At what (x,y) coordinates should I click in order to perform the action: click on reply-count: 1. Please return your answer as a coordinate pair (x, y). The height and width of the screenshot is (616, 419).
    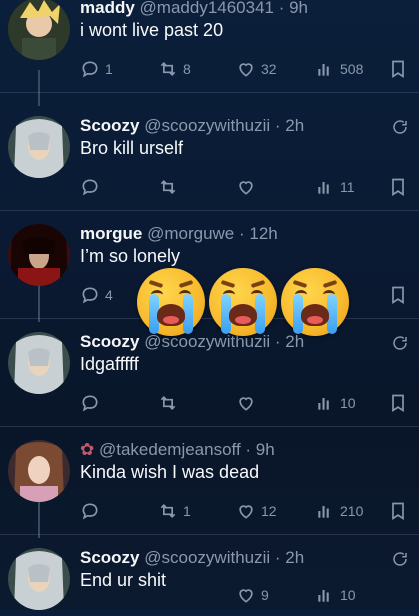
    Looking at the image, I should click on (109, 69).